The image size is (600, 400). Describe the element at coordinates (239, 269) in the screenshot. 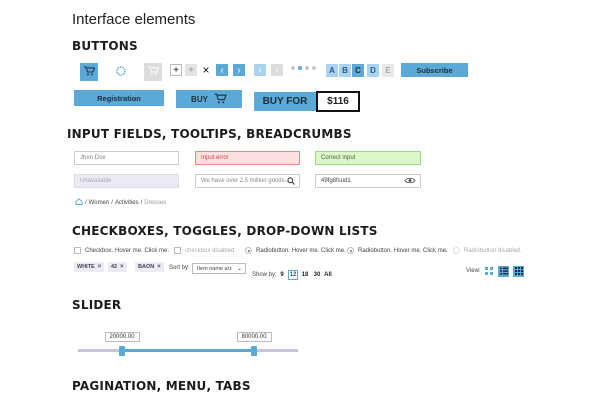

I see `chevron-down-icon: ⌄` at that location.